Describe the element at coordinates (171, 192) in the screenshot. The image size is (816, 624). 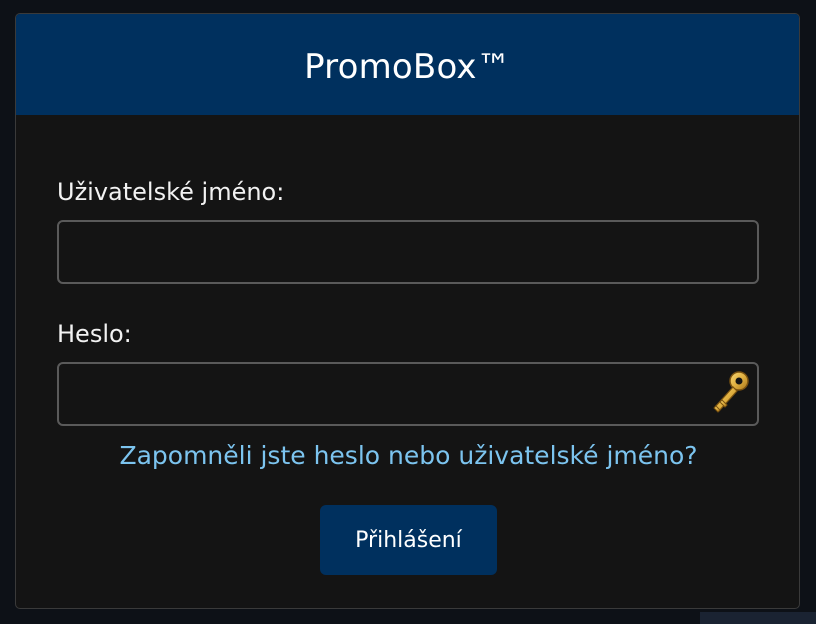
I see `username-label: Uživatelské jméno:` at that location.